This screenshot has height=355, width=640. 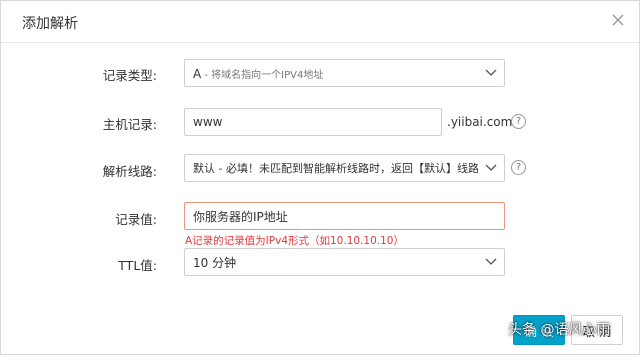 What do you see at coordinates (197, 73) in the screenshot?
I see `record-type-main: A` at bounding box center [197, 73].